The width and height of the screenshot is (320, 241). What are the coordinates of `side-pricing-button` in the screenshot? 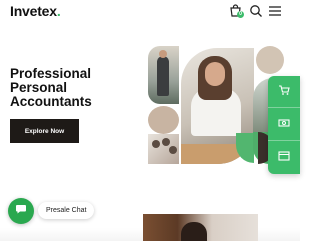 It's located at (284, 125).